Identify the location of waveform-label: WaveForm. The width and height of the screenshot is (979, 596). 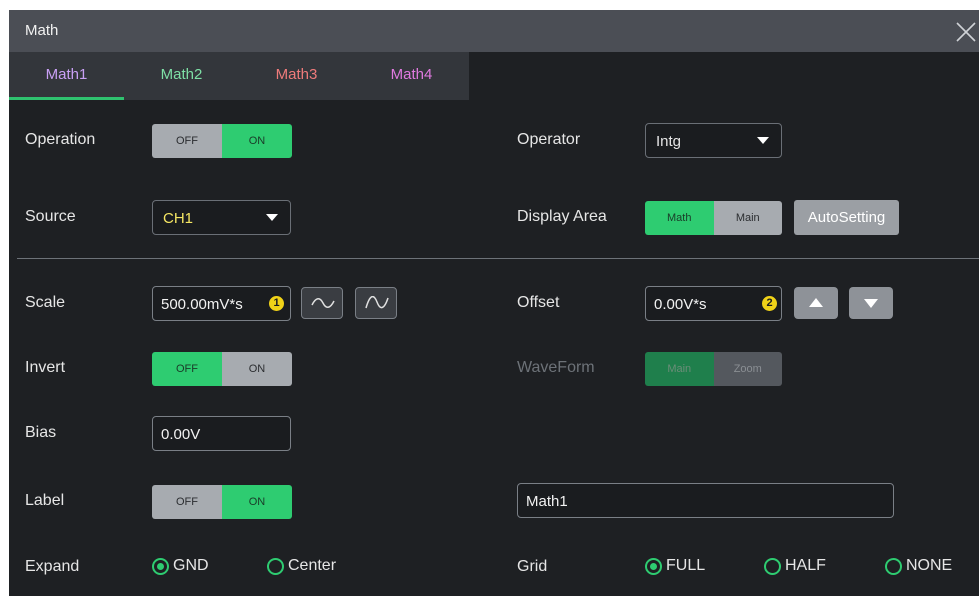
(556, 367).